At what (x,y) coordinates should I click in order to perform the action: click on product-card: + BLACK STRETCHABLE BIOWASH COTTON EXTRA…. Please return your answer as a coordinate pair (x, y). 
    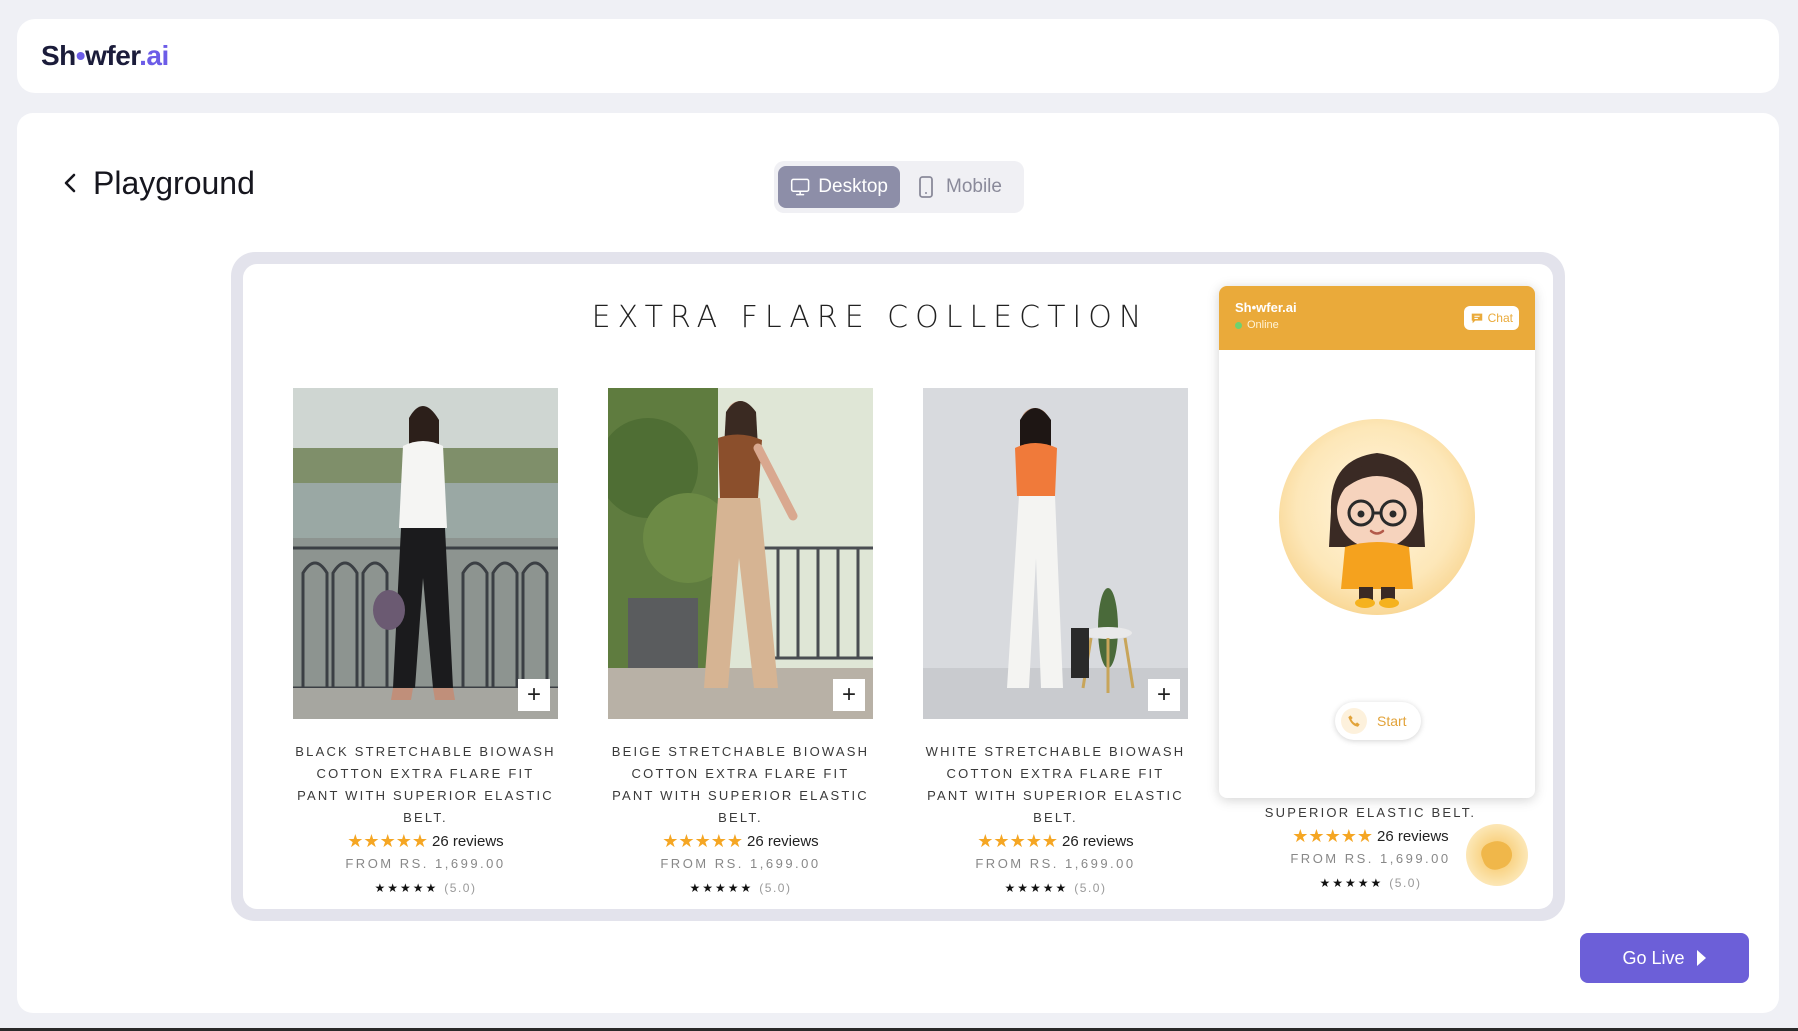
    Looking at the image, I should click on (425, 641).